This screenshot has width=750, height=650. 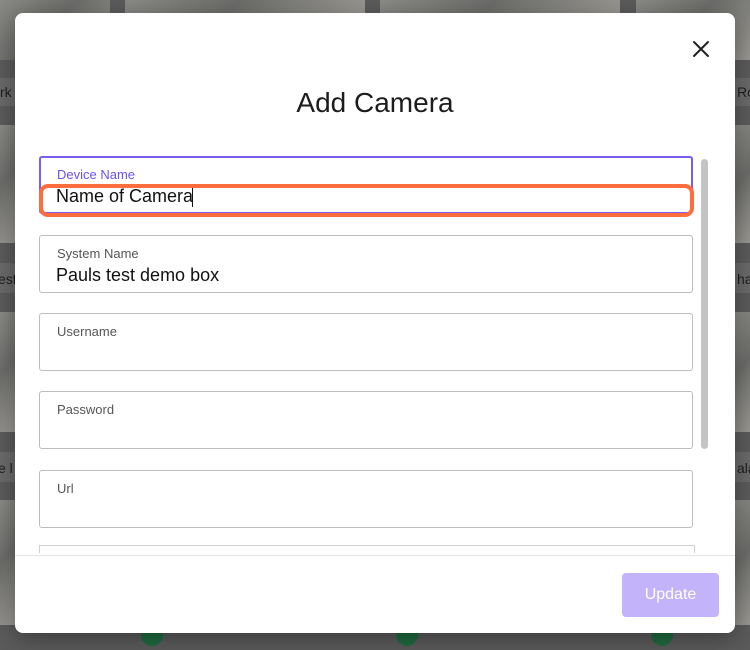 I want to click on camera-card-label: ha, so click(x=742, y=278).